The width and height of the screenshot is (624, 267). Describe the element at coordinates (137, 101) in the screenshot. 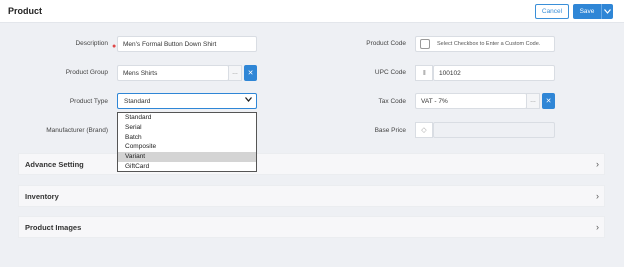

I see `product-type-value: Standard` at that location.